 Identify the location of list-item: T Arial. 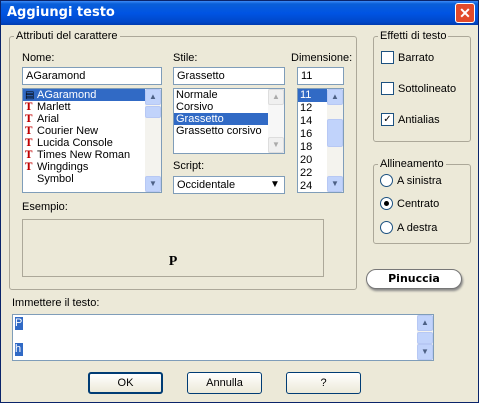
(92, 119).